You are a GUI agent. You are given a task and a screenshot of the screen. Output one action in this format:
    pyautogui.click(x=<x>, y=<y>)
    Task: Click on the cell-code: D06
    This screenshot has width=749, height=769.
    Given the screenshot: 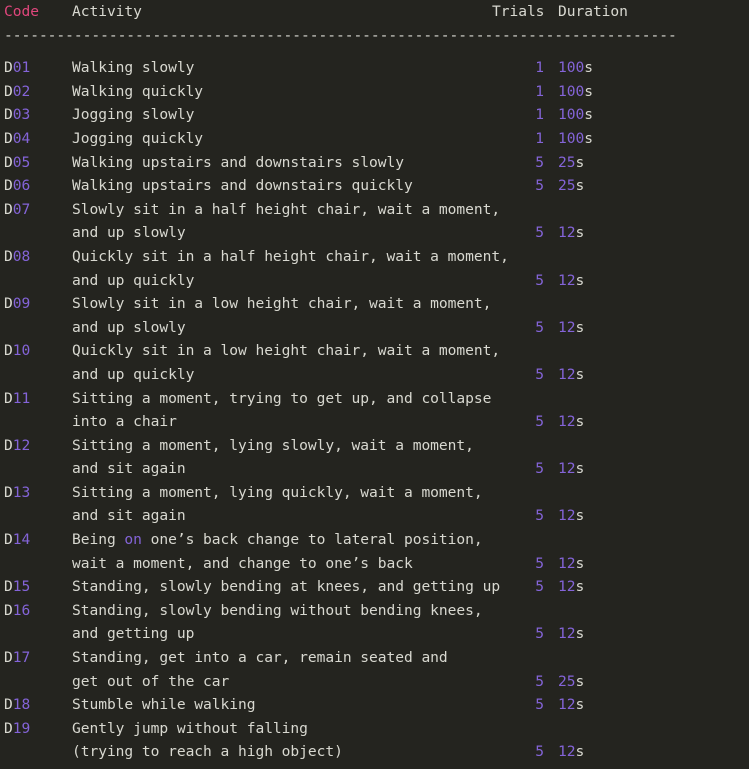 What is the action you would take?
    pyautogui.click(x=17, y=186)
    